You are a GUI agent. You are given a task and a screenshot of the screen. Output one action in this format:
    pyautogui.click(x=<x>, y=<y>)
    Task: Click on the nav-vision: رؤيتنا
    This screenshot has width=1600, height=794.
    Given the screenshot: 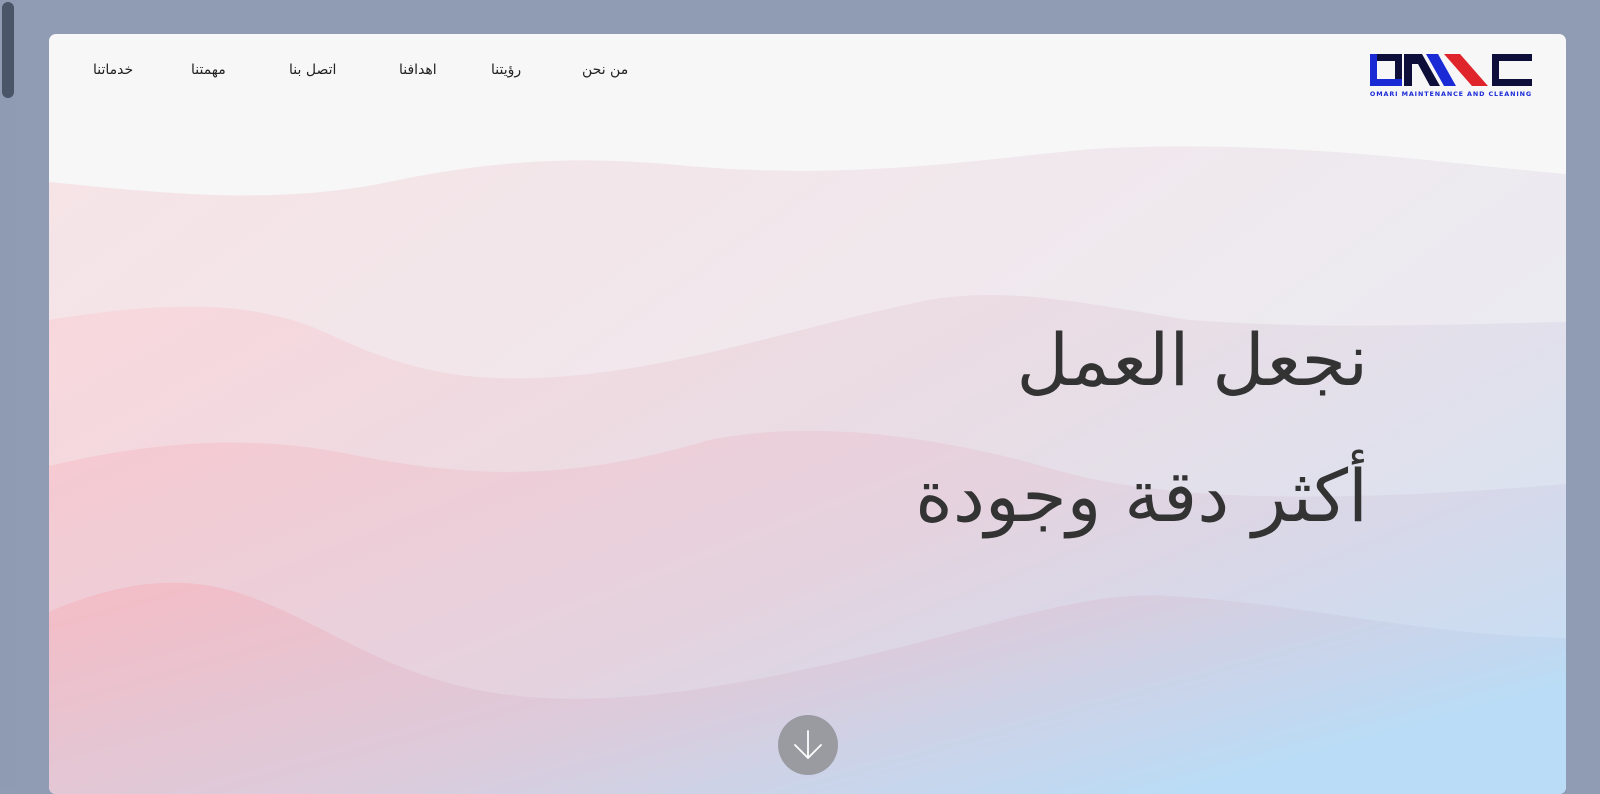 What is the action you would take?
    pyautogui.click(x=506, y=70)
    